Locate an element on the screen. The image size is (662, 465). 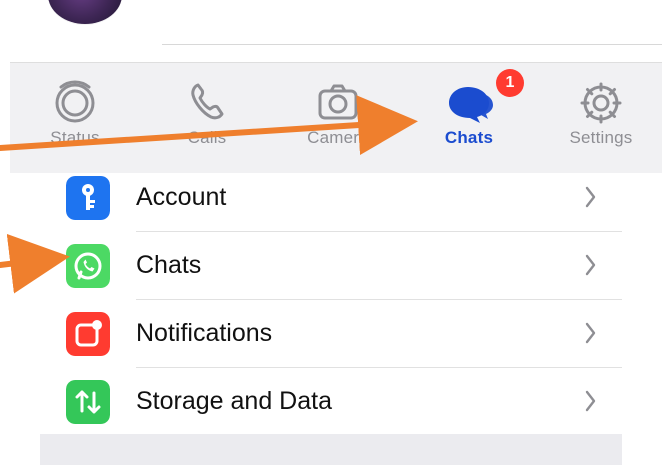
bottom-panel is located at coordinates (331, 449).